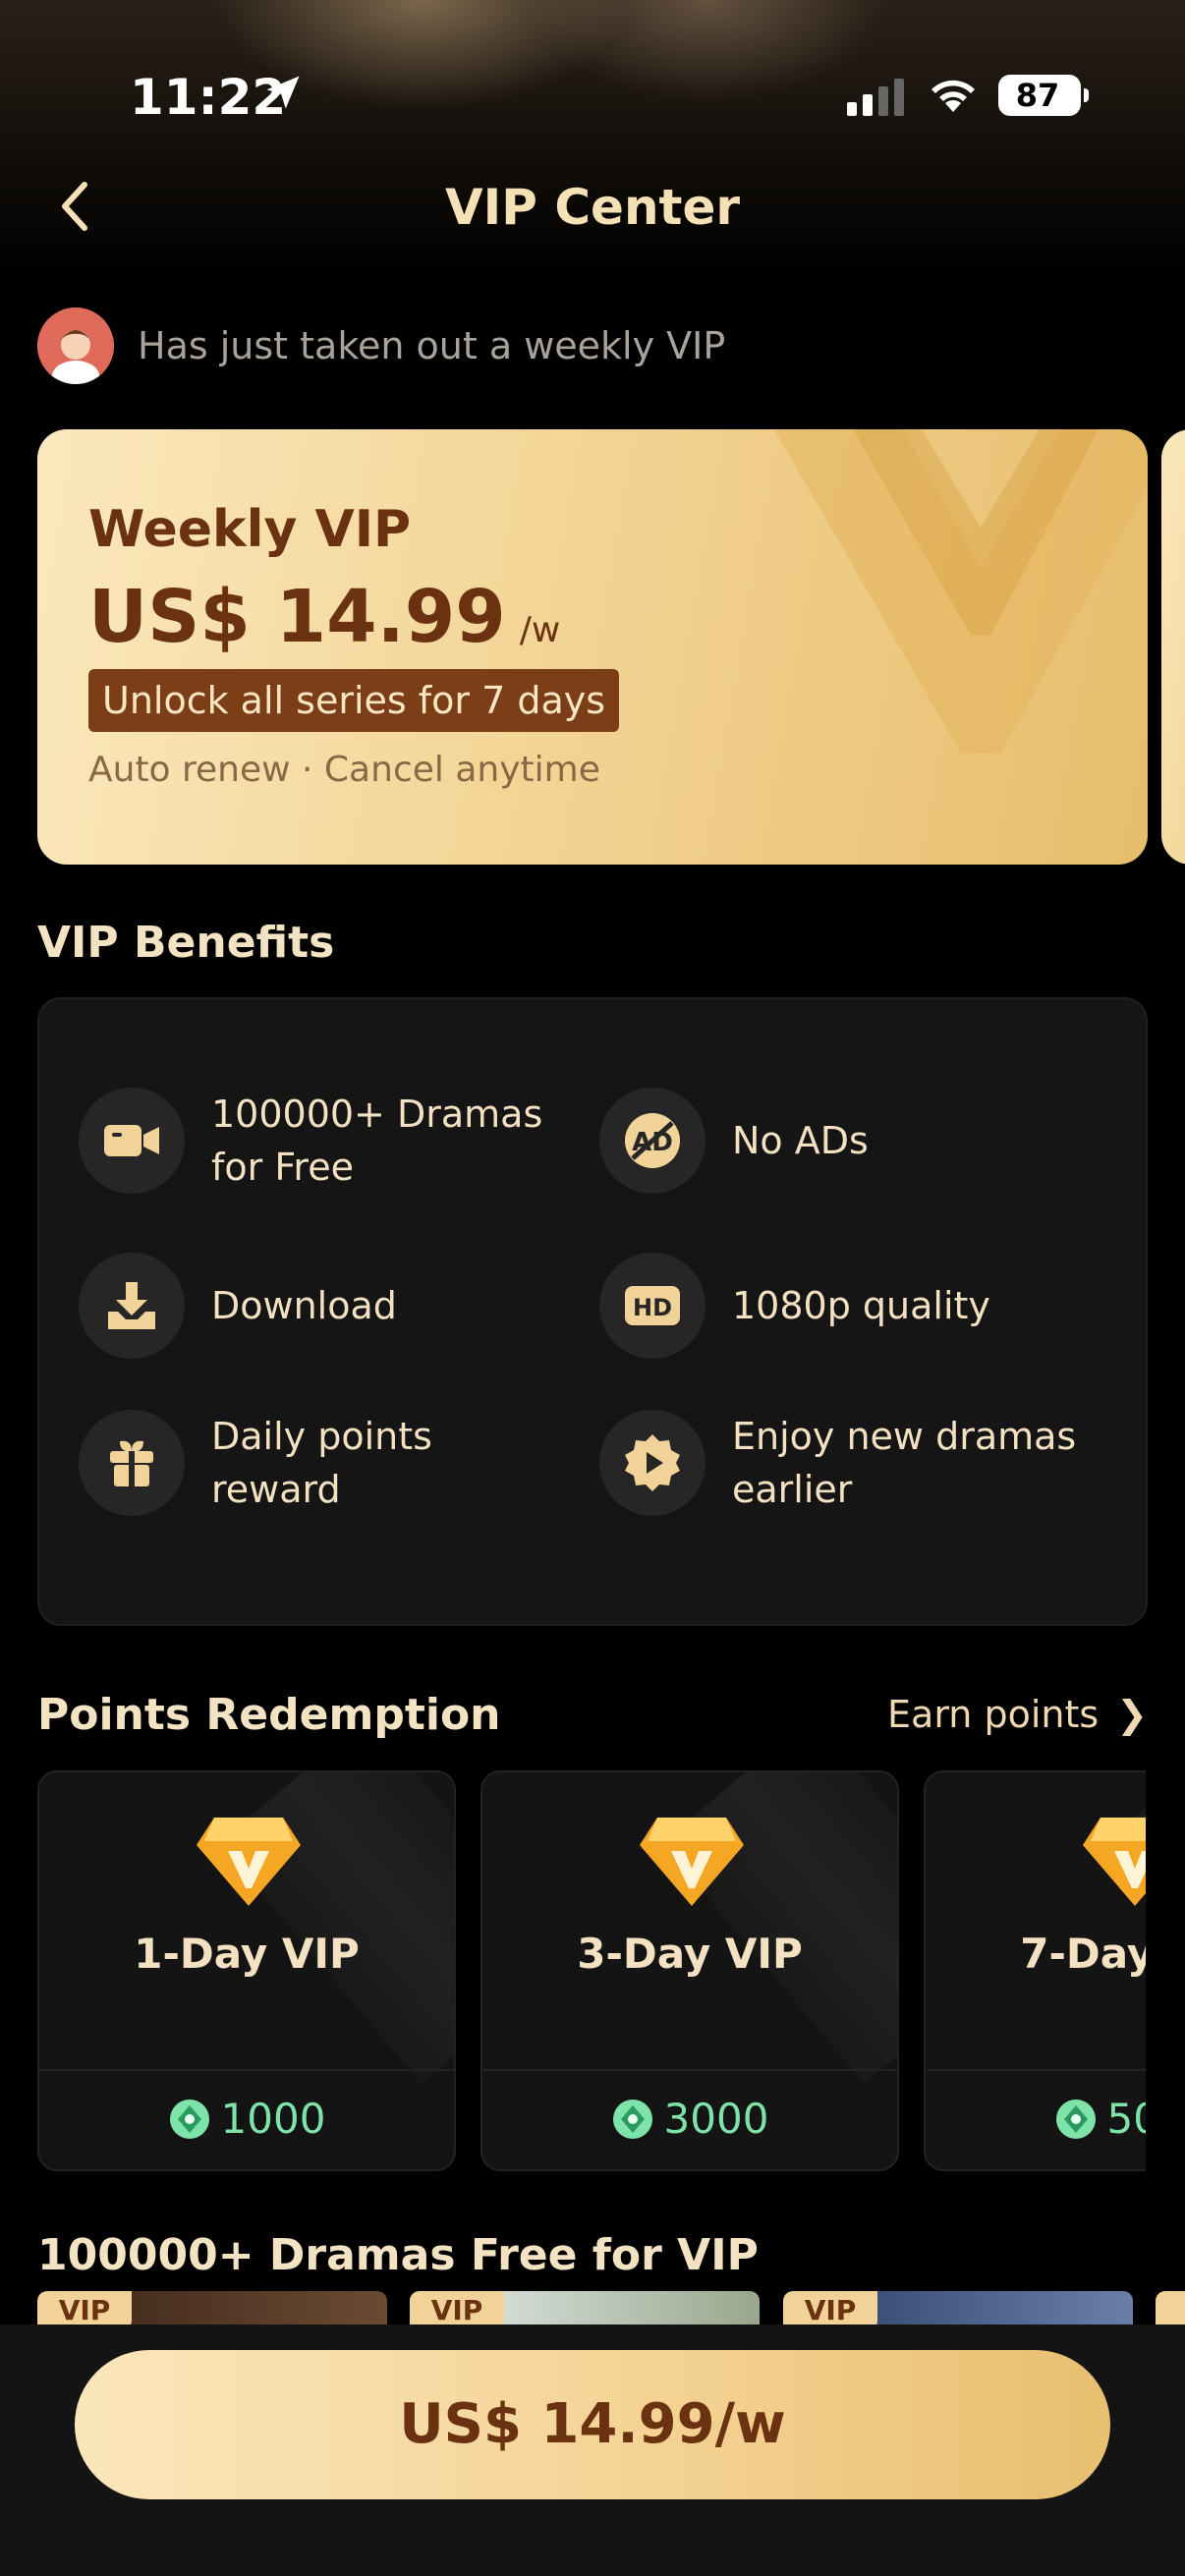 The image size is (1185, 2576). I want to click on dramas-section-title: 100000+ Dramas Free for VIP, so click(398, 2255).